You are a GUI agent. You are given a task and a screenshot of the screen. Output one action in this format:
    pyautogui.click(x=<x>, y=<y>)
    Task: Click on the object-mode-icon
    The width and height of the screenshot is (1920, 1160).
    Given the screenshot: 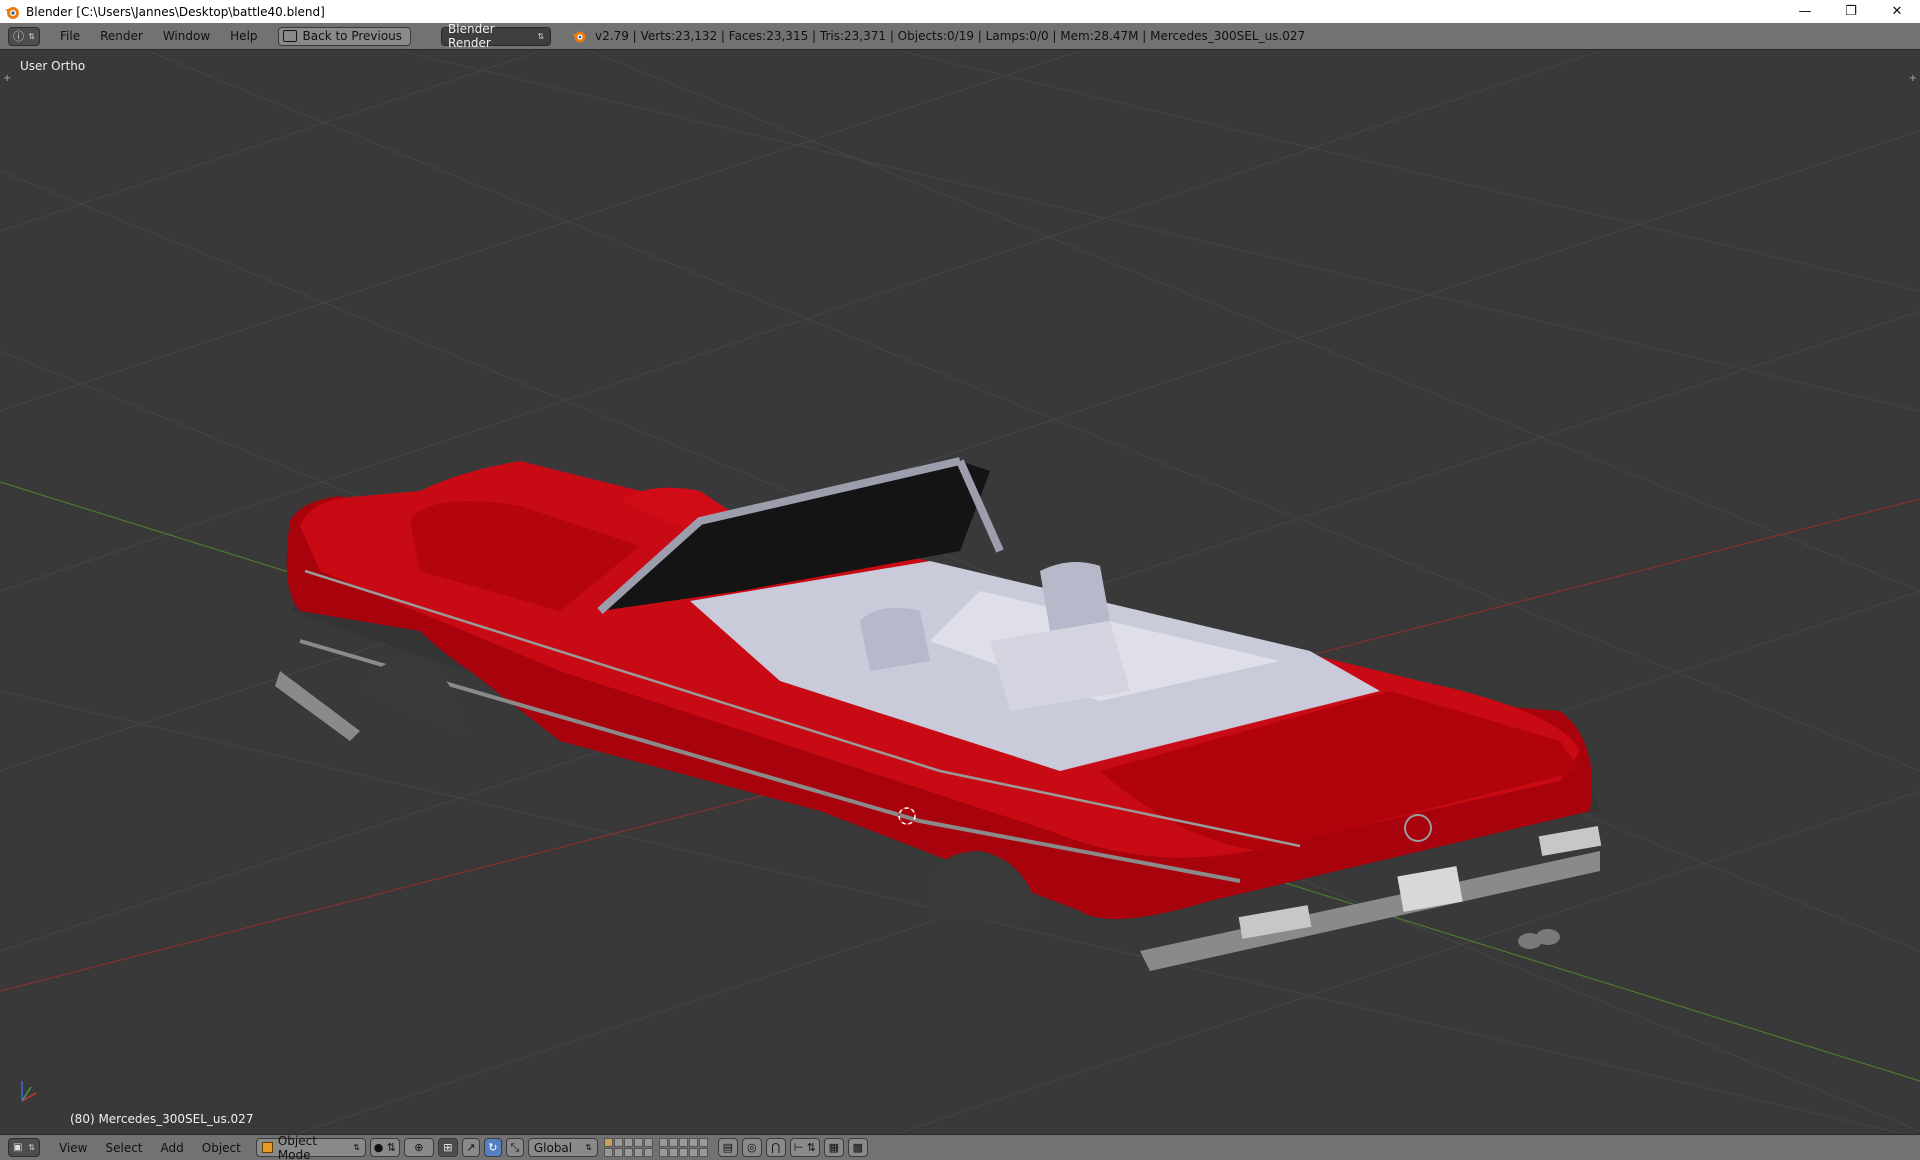 What is the action you would take?
    pyautogui.click(x=267, y=1147)
    